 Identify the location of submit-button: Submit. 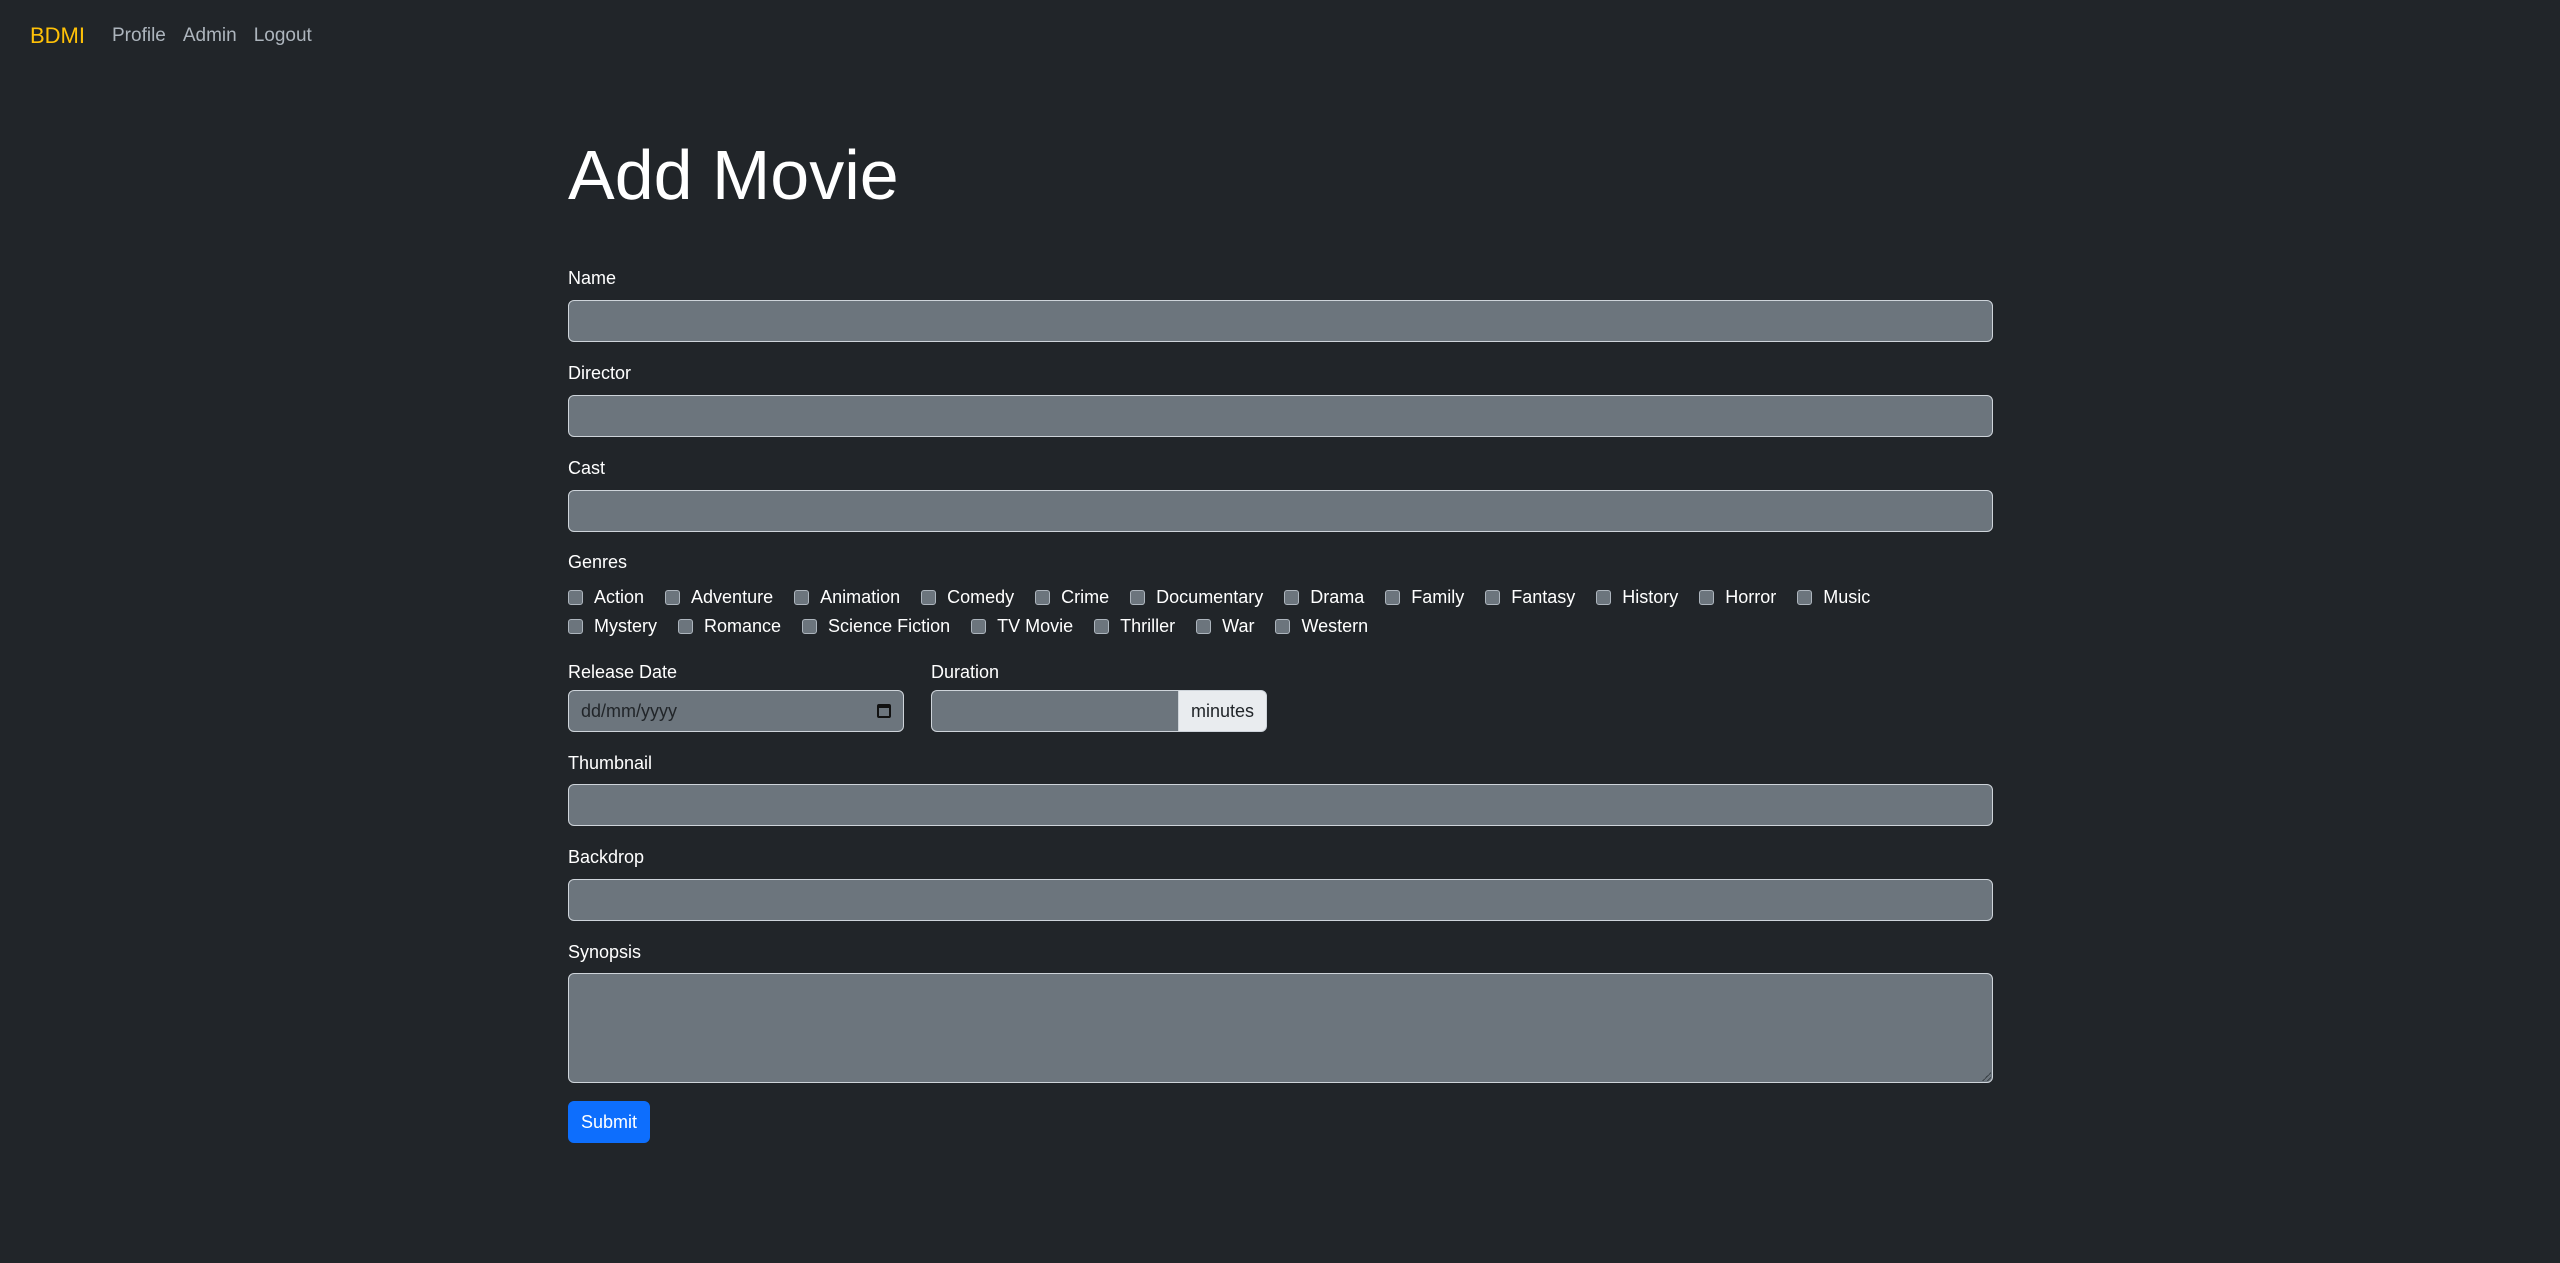
(609, 1122).